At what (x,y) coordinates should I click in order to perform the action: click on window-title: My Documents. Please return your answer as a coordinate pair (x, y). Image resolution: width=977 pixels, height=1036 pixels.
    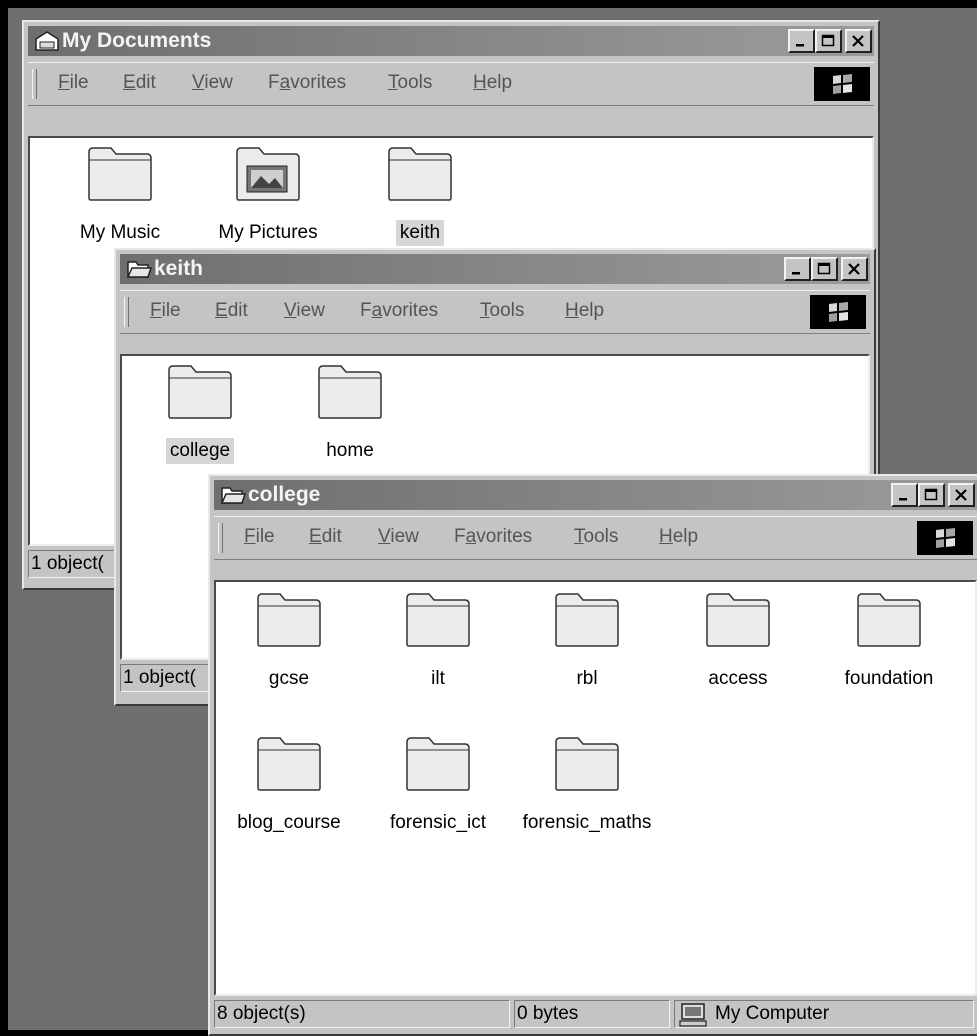
    Looking at the image, I should click on (137, 40).